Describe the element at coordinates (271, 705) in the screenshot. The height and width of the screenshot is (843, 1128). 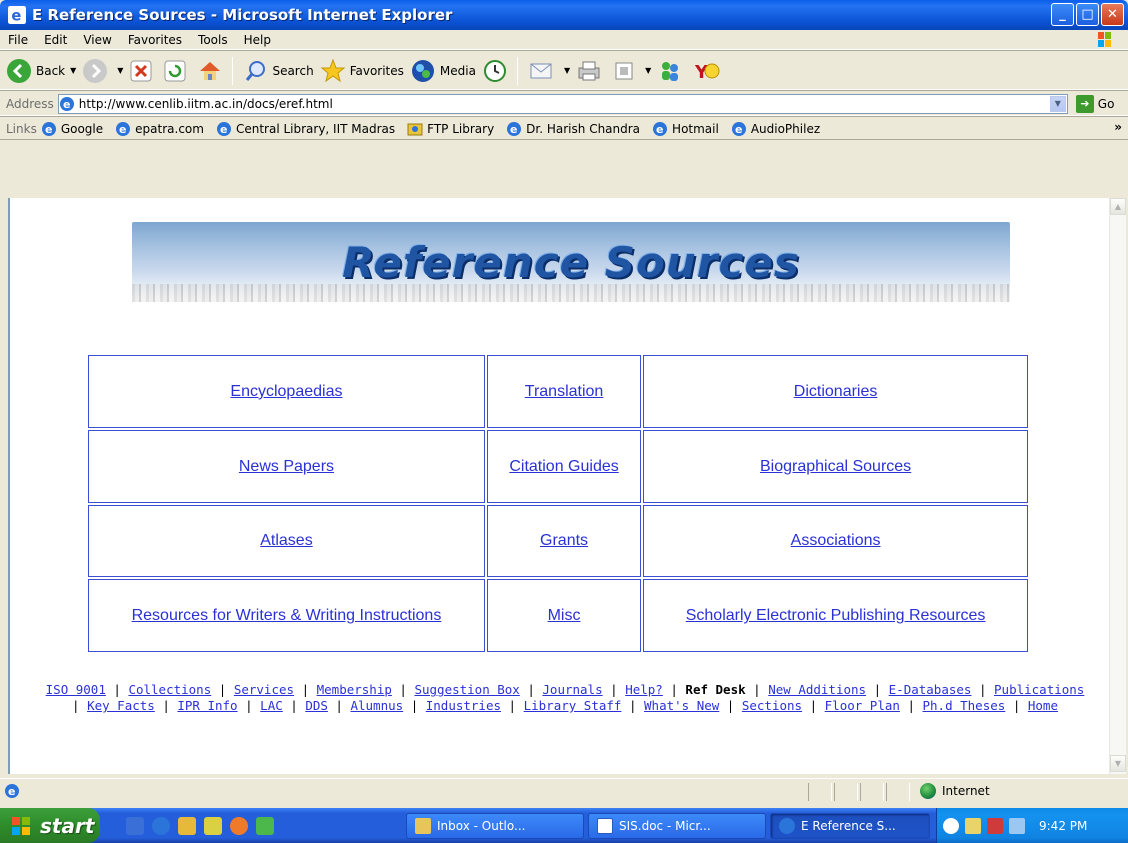
I see `footer-link-lac: LAC` at that location.